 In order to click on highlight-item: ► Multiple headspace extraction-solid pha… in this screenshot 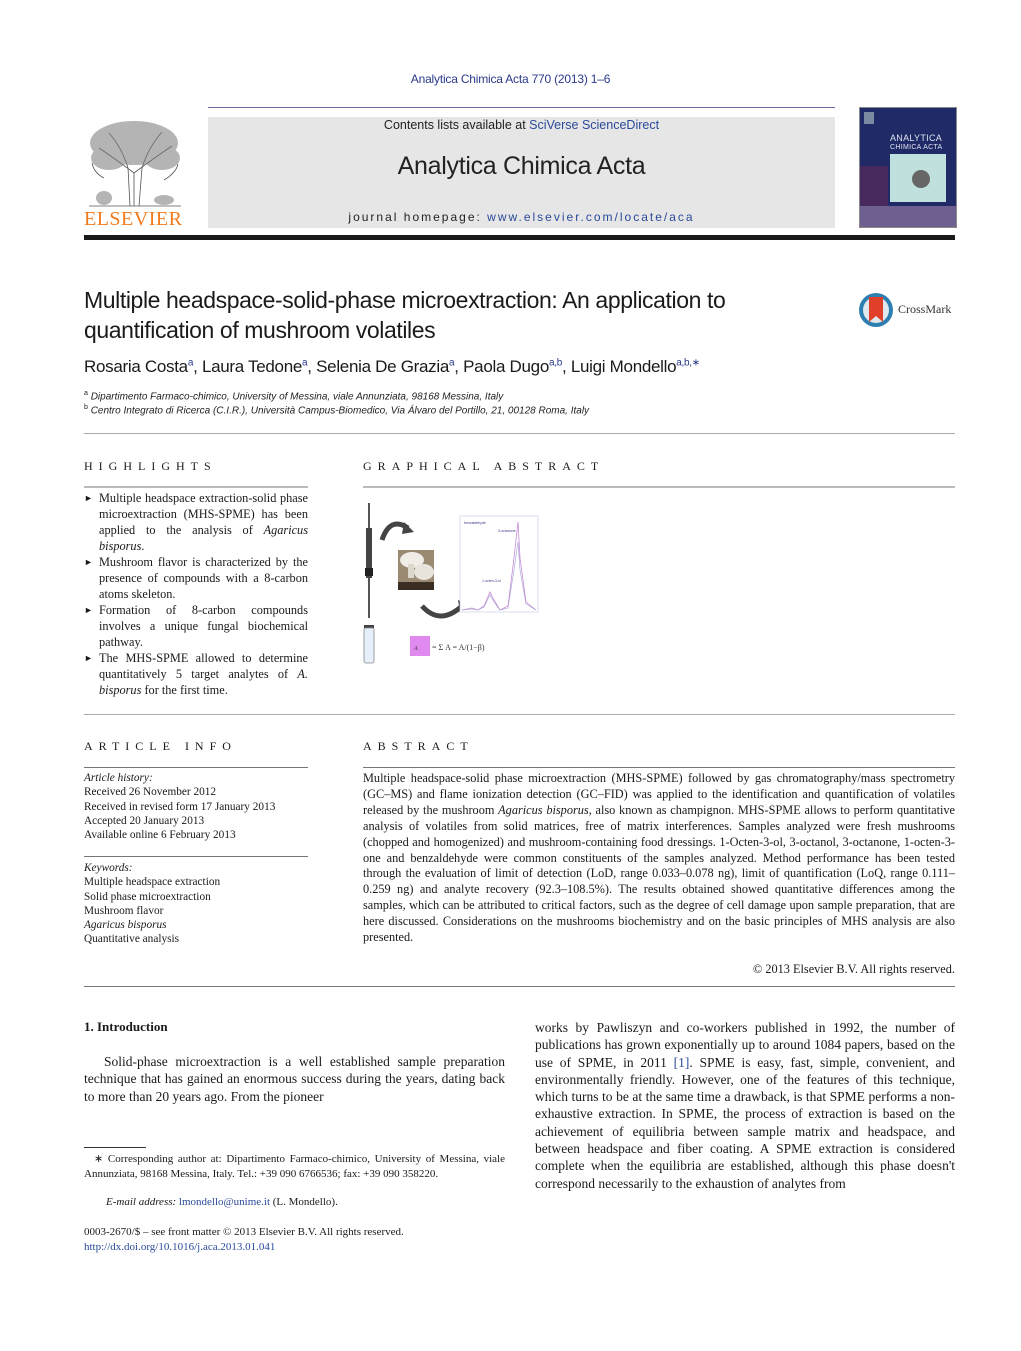, I will do `click(196, 522)`.